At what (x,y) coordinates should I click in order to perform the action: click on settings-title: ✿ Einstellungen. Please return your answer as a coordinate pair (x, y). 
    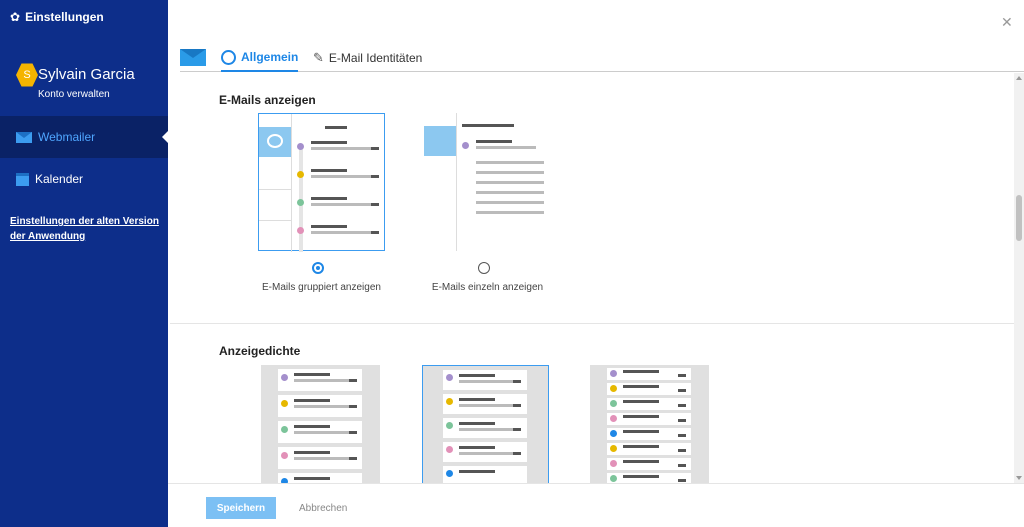
    Looking at the image, I should click on (57, 17).